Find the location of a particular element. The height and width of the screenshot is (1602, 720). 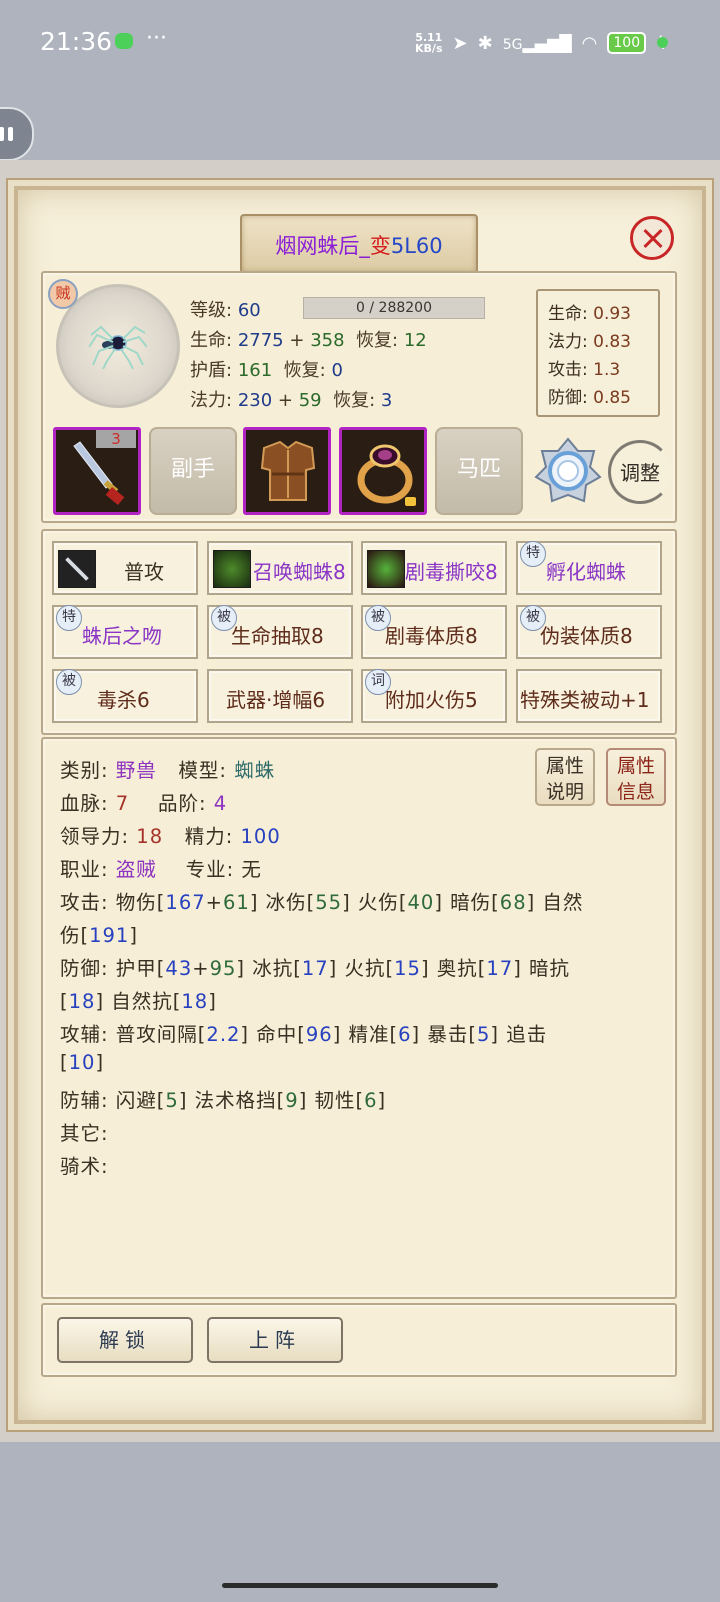

mp-row: 法力: 230 + 59 恢复: 3 is located at coordinates (291, 400).